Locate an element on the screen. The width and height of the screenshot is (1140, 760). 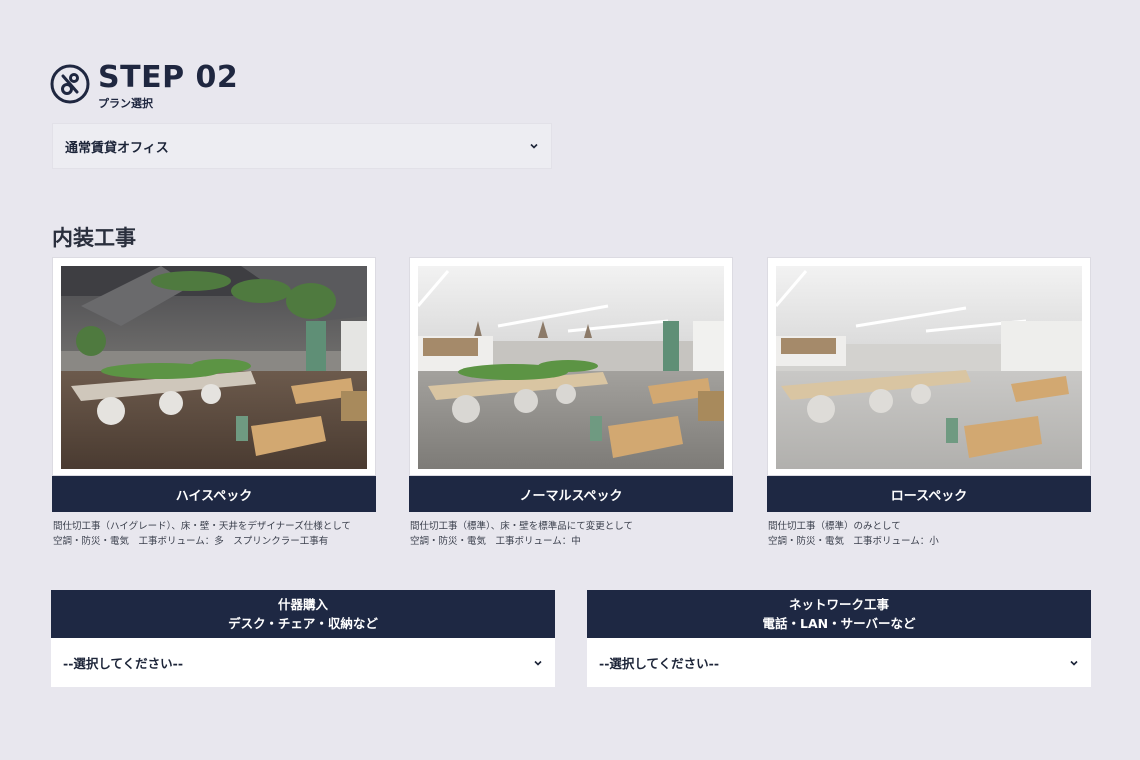
office-photo-low-spec is located at coordinates (929, 367).